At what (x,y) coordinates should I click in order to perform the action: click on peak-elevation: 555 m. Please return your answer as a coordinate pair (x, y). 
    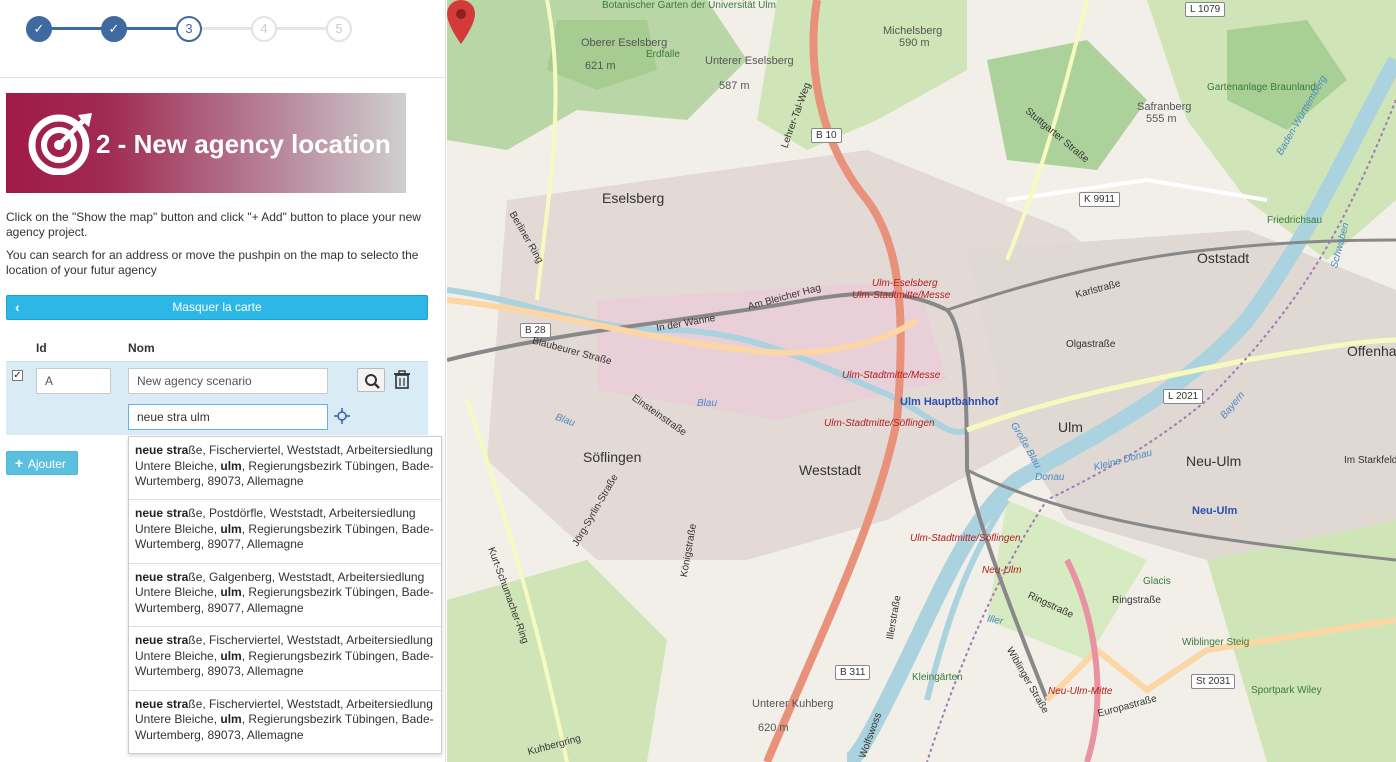
    Looking at the image, I should click on (1161, 119).